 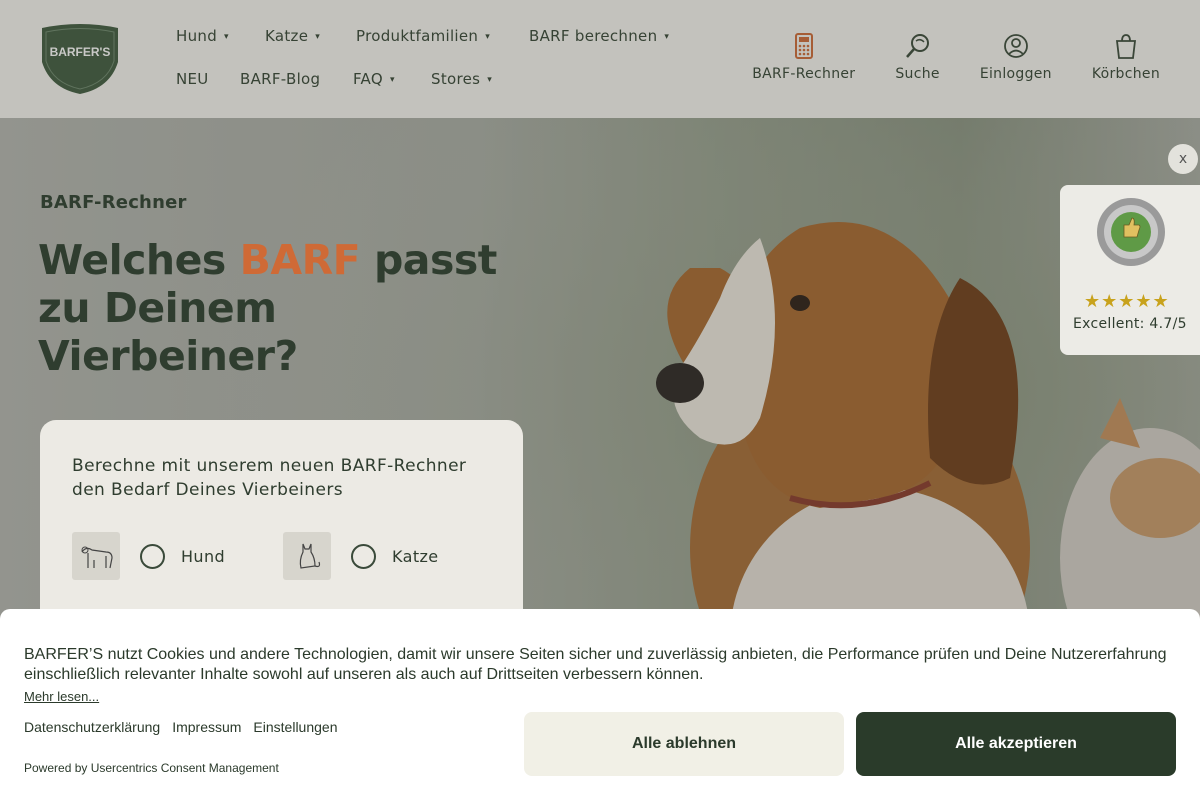 I want to click on tool-label: Suche, so click(x=917, y=74).